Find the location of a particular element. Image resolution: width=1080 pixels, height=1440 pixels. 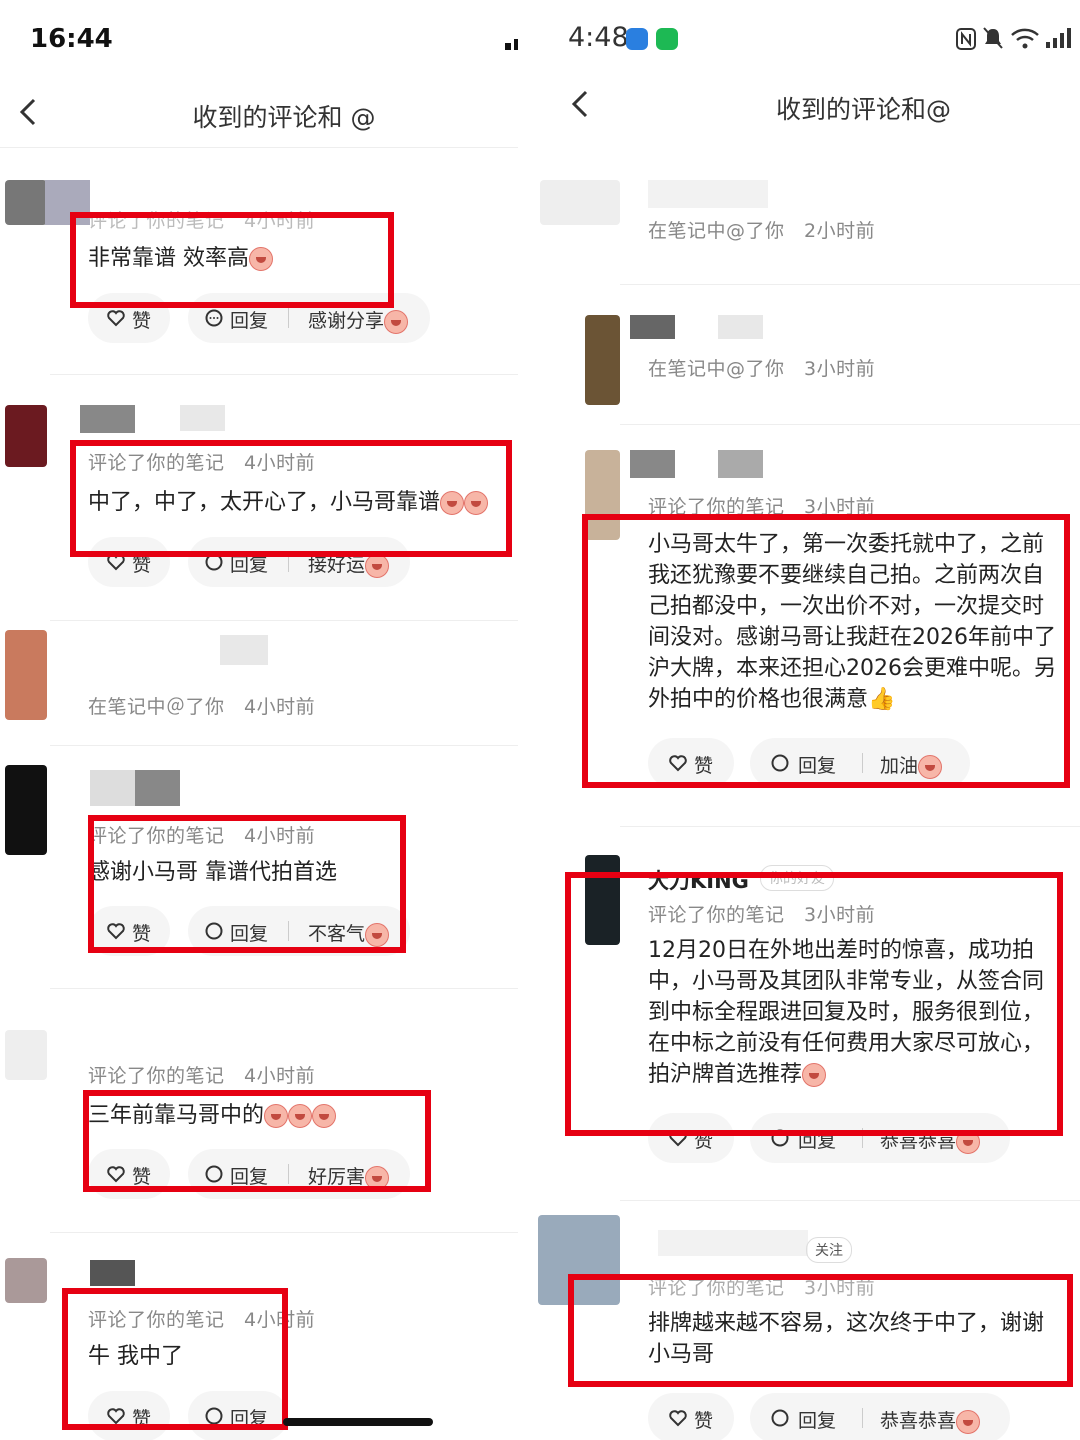

wifi-icon is located at coordinates (1025, 38).